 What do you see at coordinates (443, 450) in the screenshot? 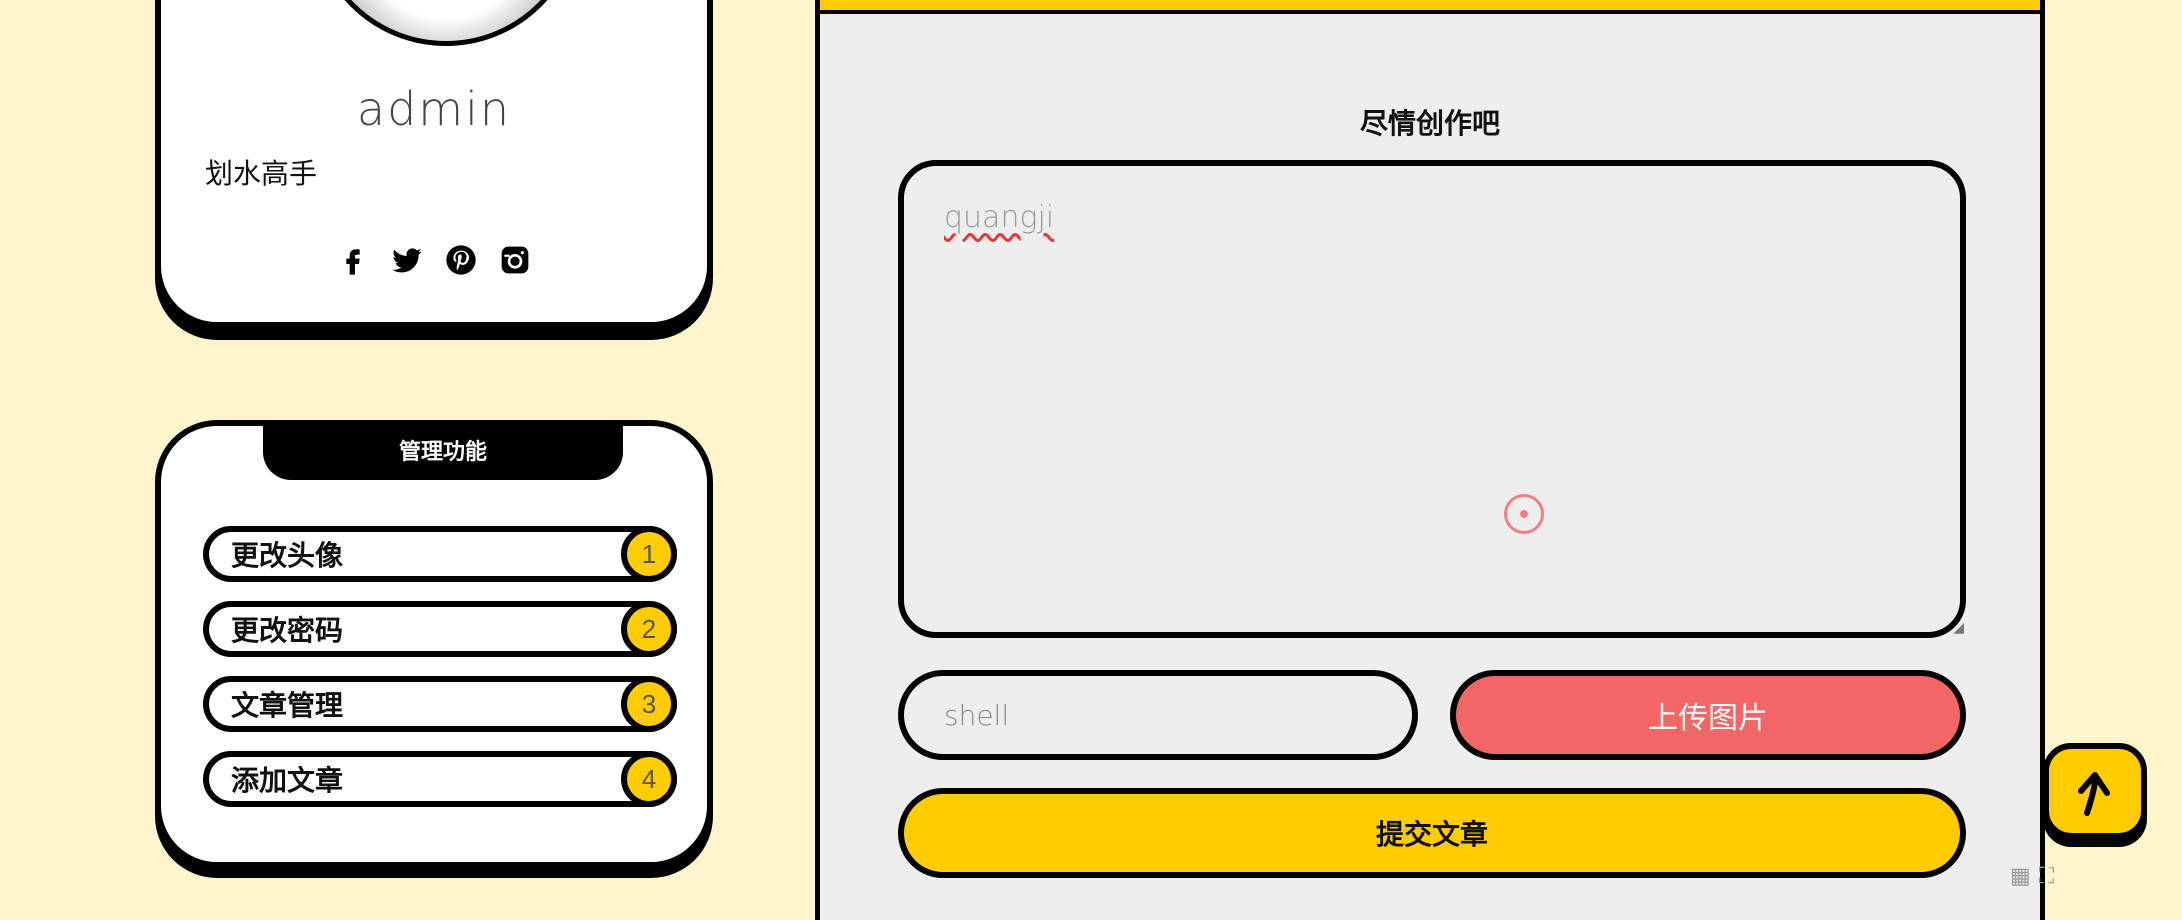
I see `admin-panel-title: 管理功能` at bounding box center [443, 450].